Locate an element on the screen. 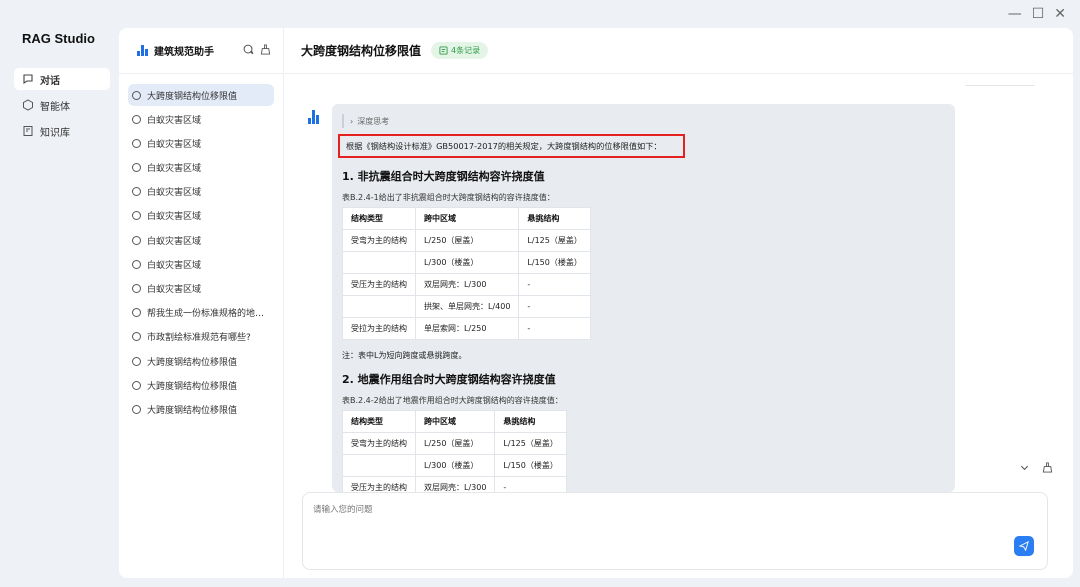 The width and height of the screenshot is (1080, 587). message-input is located at coordinates (613, 523).